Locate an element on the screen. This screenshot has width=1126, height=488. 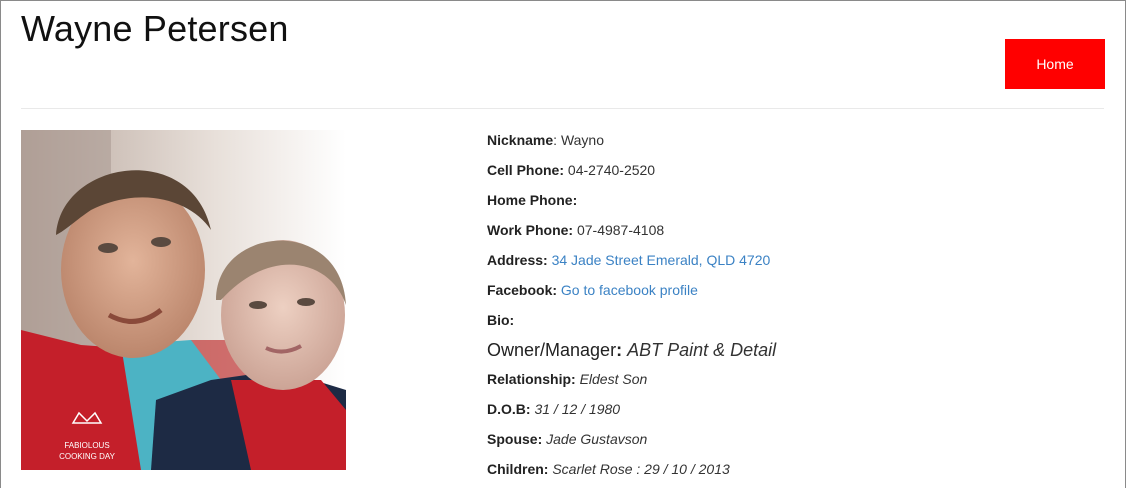
bio-label: Bio: is located at coordinates (501, 320).